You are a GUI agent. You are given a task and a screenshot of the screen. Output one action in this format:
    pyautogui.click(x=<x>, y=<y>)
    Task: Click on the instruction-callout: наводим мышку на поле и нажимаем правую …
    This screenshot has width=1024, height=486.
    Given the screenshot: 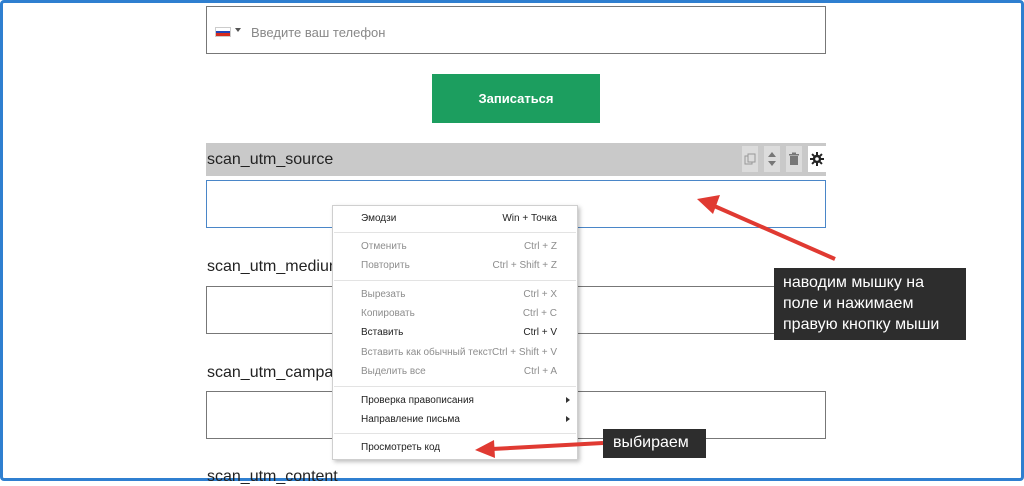 What is the action you would take?
    pyautogui.click(x=870, y=304)
    